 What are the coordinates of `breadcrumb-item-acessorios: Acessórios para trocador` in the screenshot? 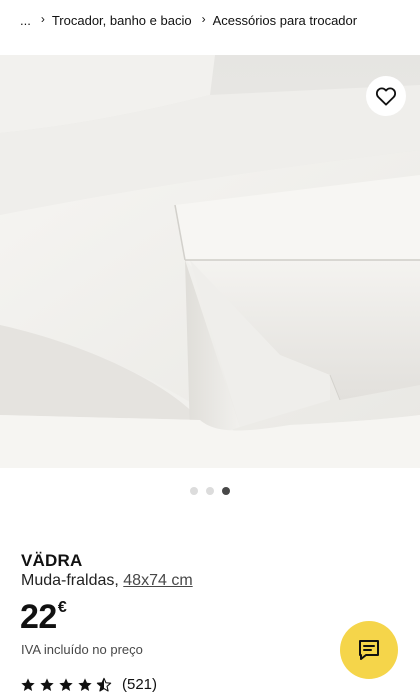 It's located at (285, 20).